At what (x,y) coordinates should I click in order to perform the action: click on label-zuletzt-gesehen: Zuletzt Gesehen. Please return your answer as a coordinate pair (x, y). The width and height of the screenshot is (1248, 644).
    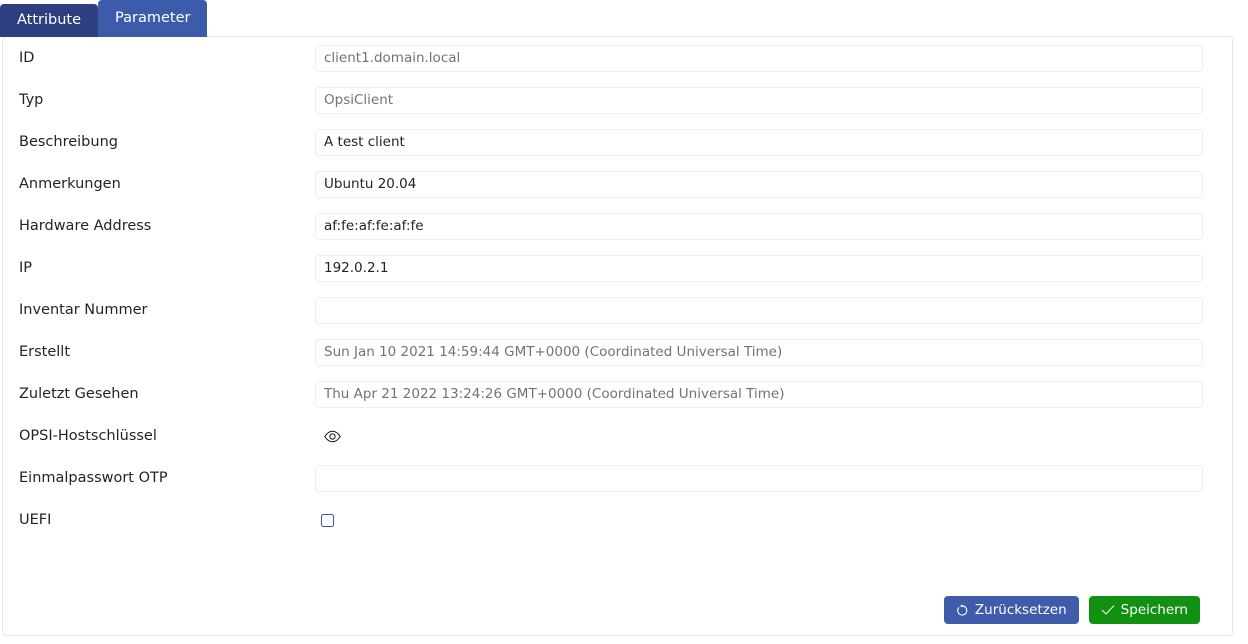
    Looking at the image, I should click on (79, 394).